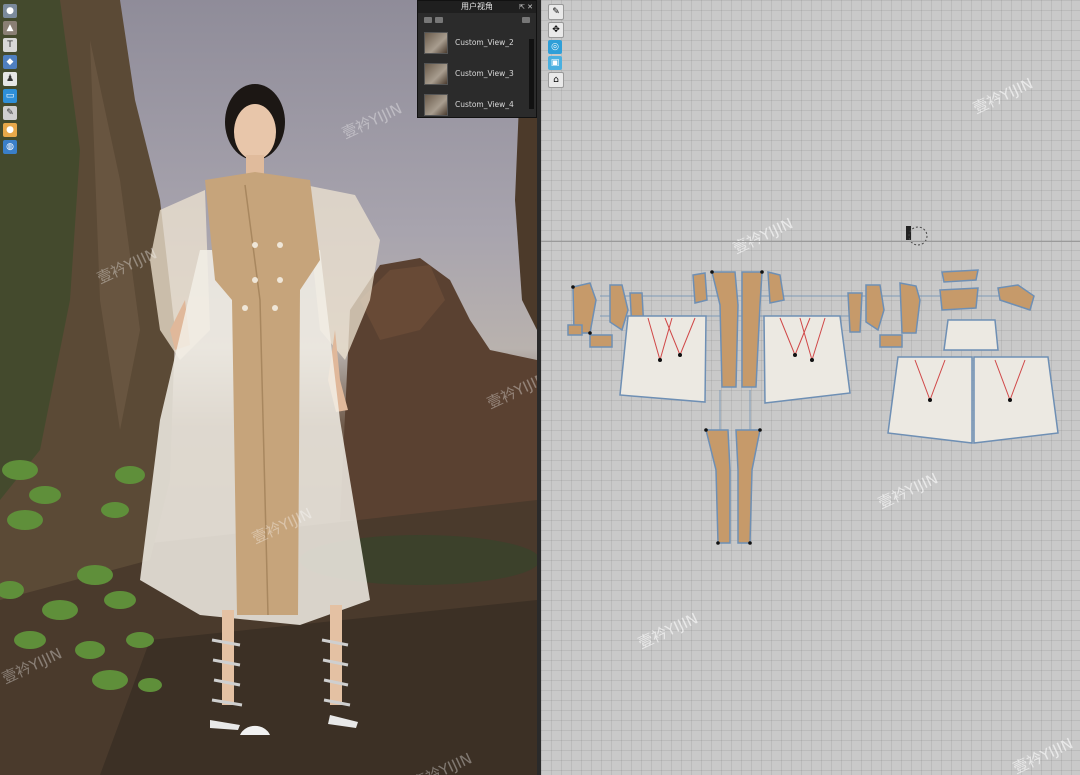 This screenshot has height=775, width=1080. I want to click on fabric-icon: ◆, so click(10, 62).